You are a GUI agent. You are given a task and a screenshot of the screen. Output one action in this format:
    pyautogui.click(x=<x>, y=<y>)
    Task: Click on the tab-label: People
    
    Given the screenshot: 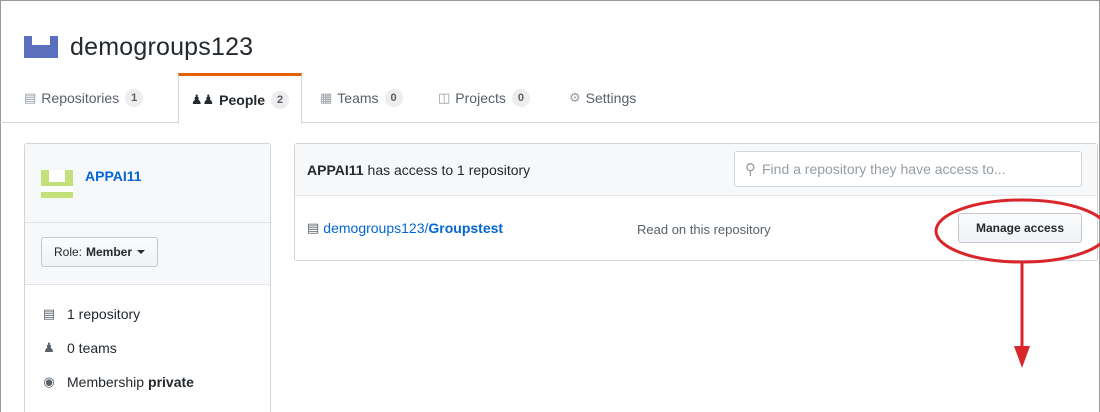 What is the action you would take?
    pyautogui.click(x=242, y=99)
    